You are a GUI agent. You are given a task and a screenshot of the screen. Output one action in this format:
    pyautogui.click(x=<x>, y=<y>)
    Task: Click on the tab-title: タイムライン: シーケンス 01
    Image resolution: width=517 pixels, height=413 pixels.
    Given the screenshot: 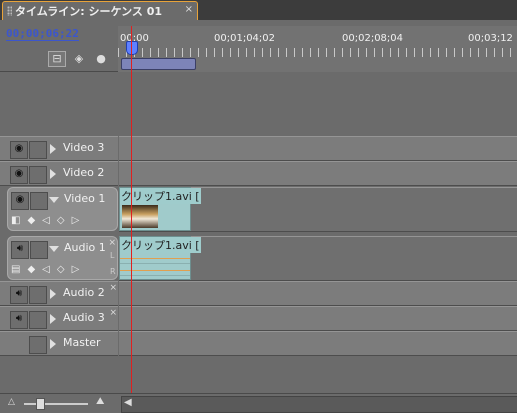 What is the action you would take?
    pyautogui.click(x=89, y=11)
    